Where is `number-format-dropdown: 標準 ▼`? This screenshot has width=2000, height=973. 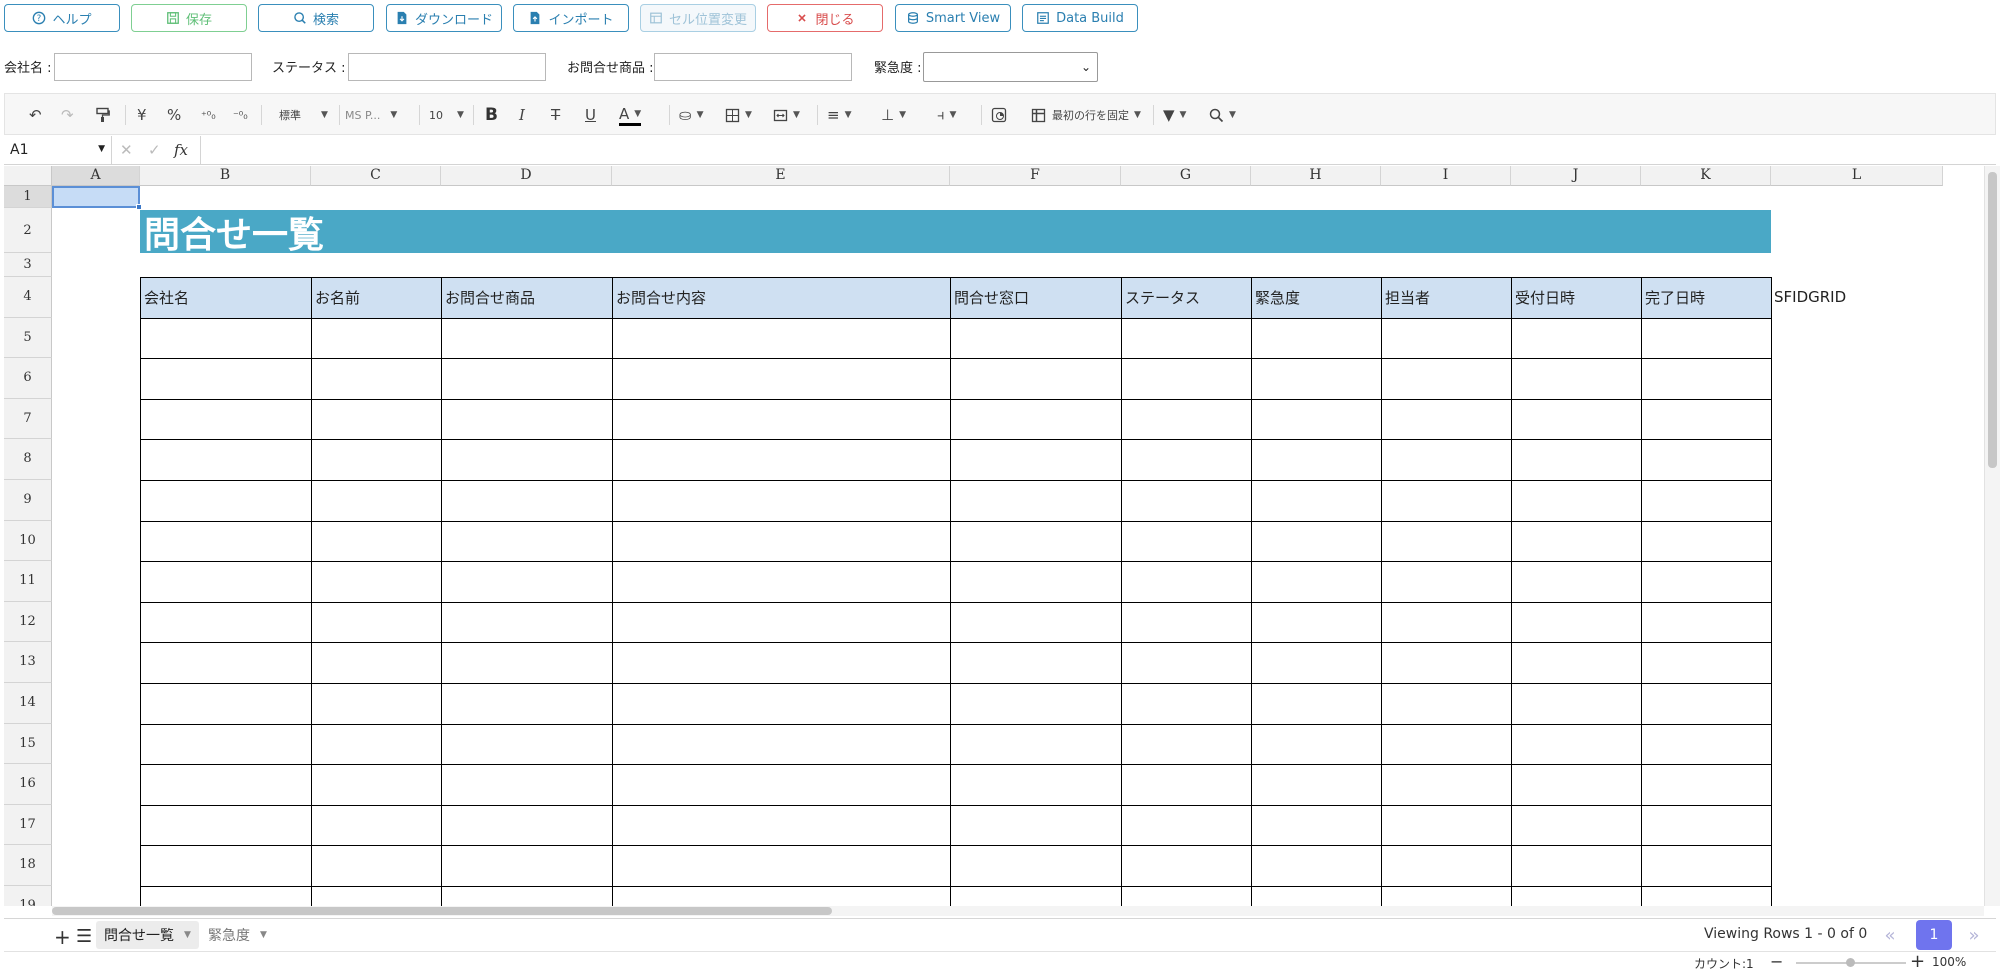 number-format-dropdown: 標準 ▼ is located at coordinates (303, 115).